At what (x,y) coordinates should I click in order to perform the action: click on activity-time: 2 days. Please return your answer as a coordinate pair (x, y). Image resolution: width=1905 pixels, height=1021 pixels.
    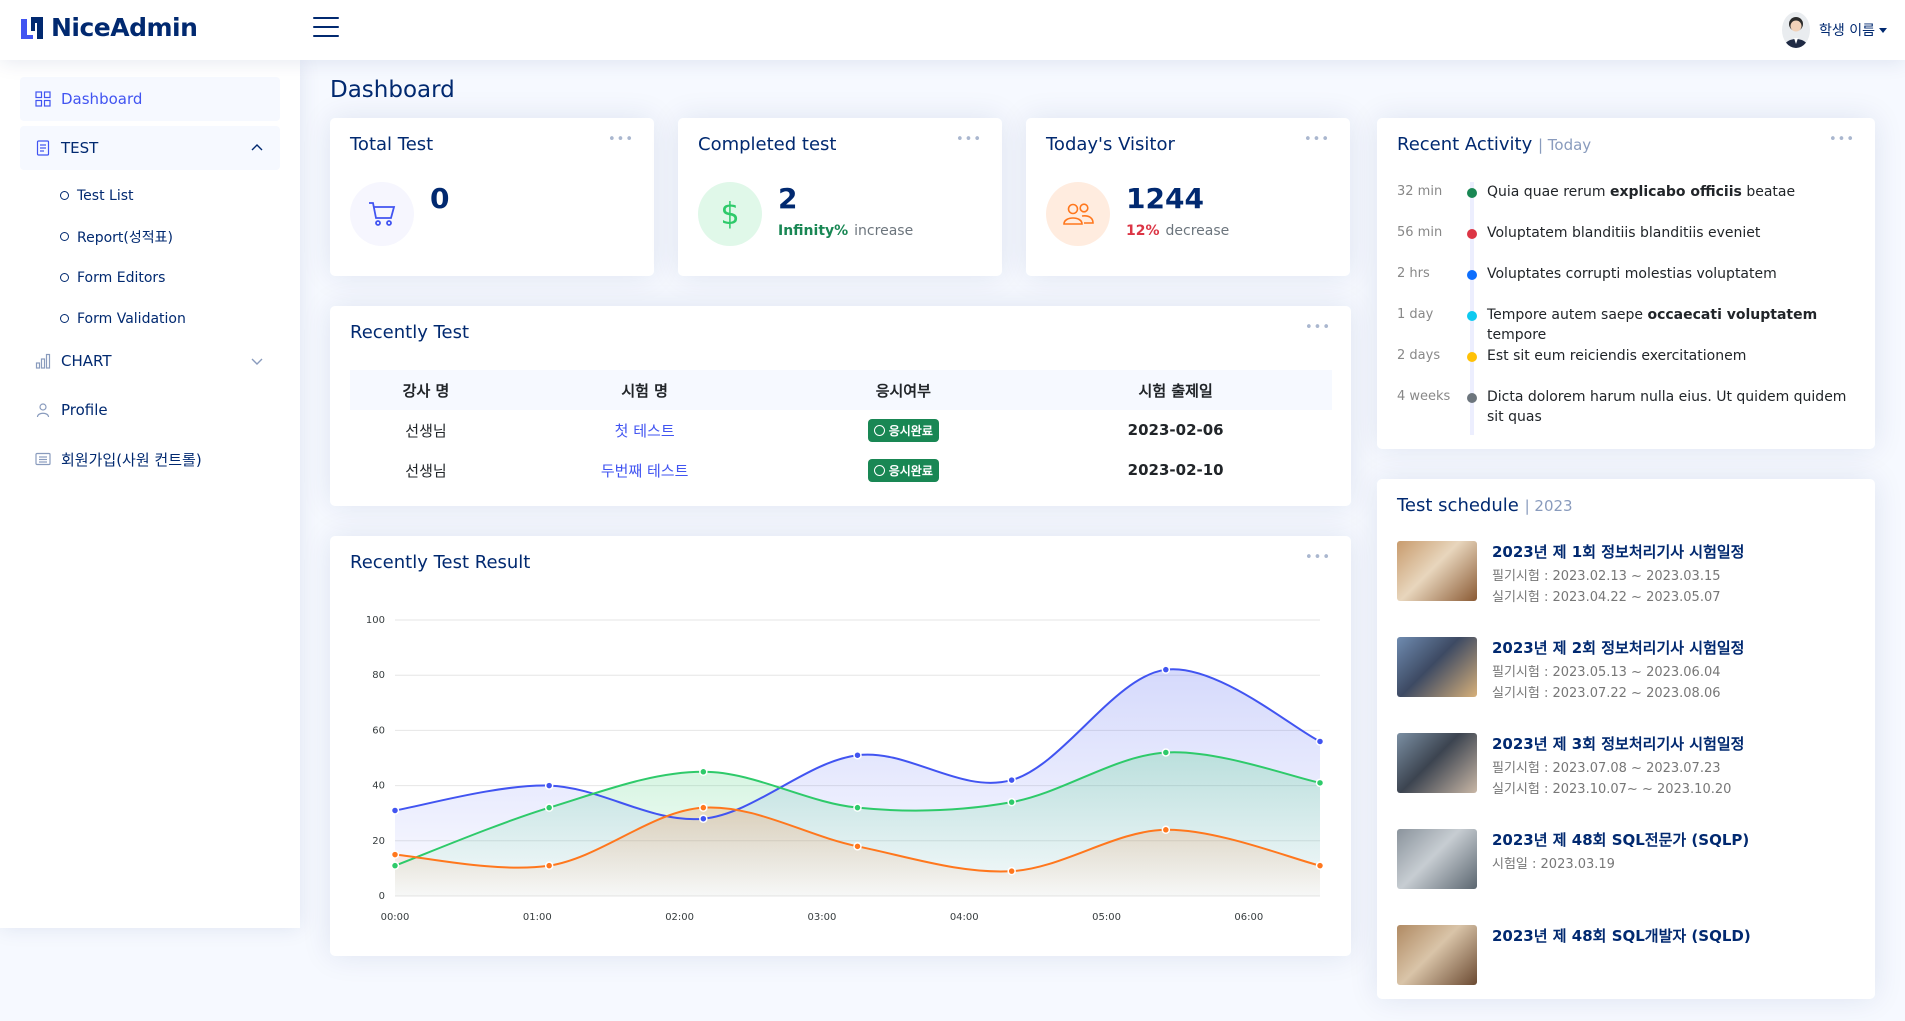
    Looking at the image, I should click on (1419, 355).